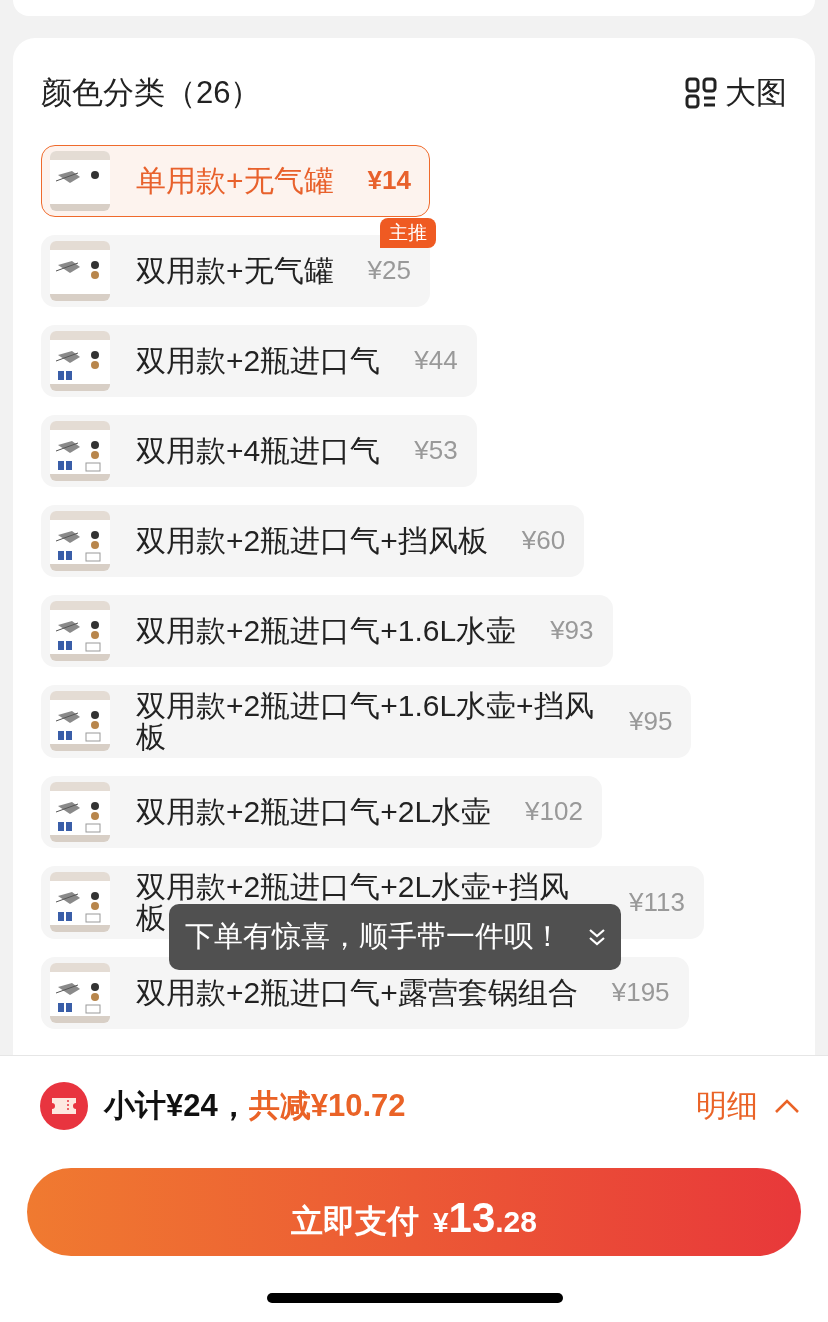 This screenshot has width=828, height=1322. I want to click on section-title: 颜色分类（26）, so click(151, 93).